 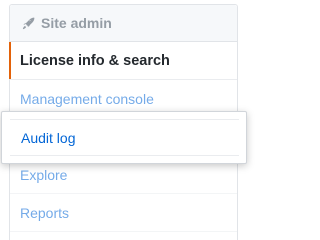 I want to click on menu-header-label: Site admin, so click(x=76, y=23).